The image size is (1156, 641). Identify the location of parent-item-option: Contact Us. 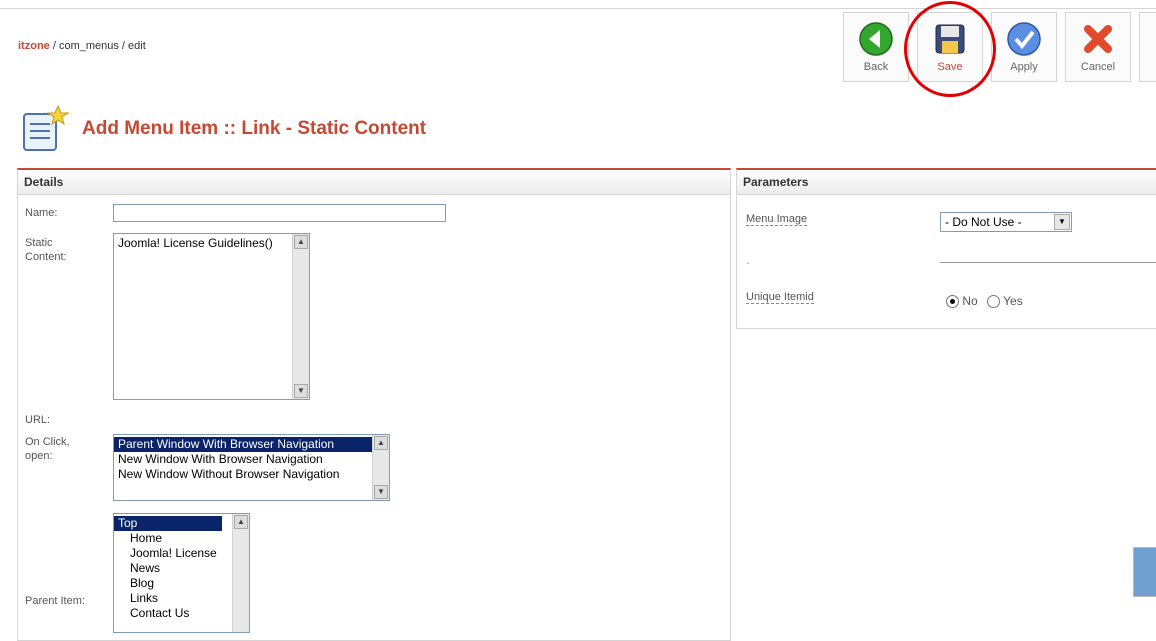
(181, 613).